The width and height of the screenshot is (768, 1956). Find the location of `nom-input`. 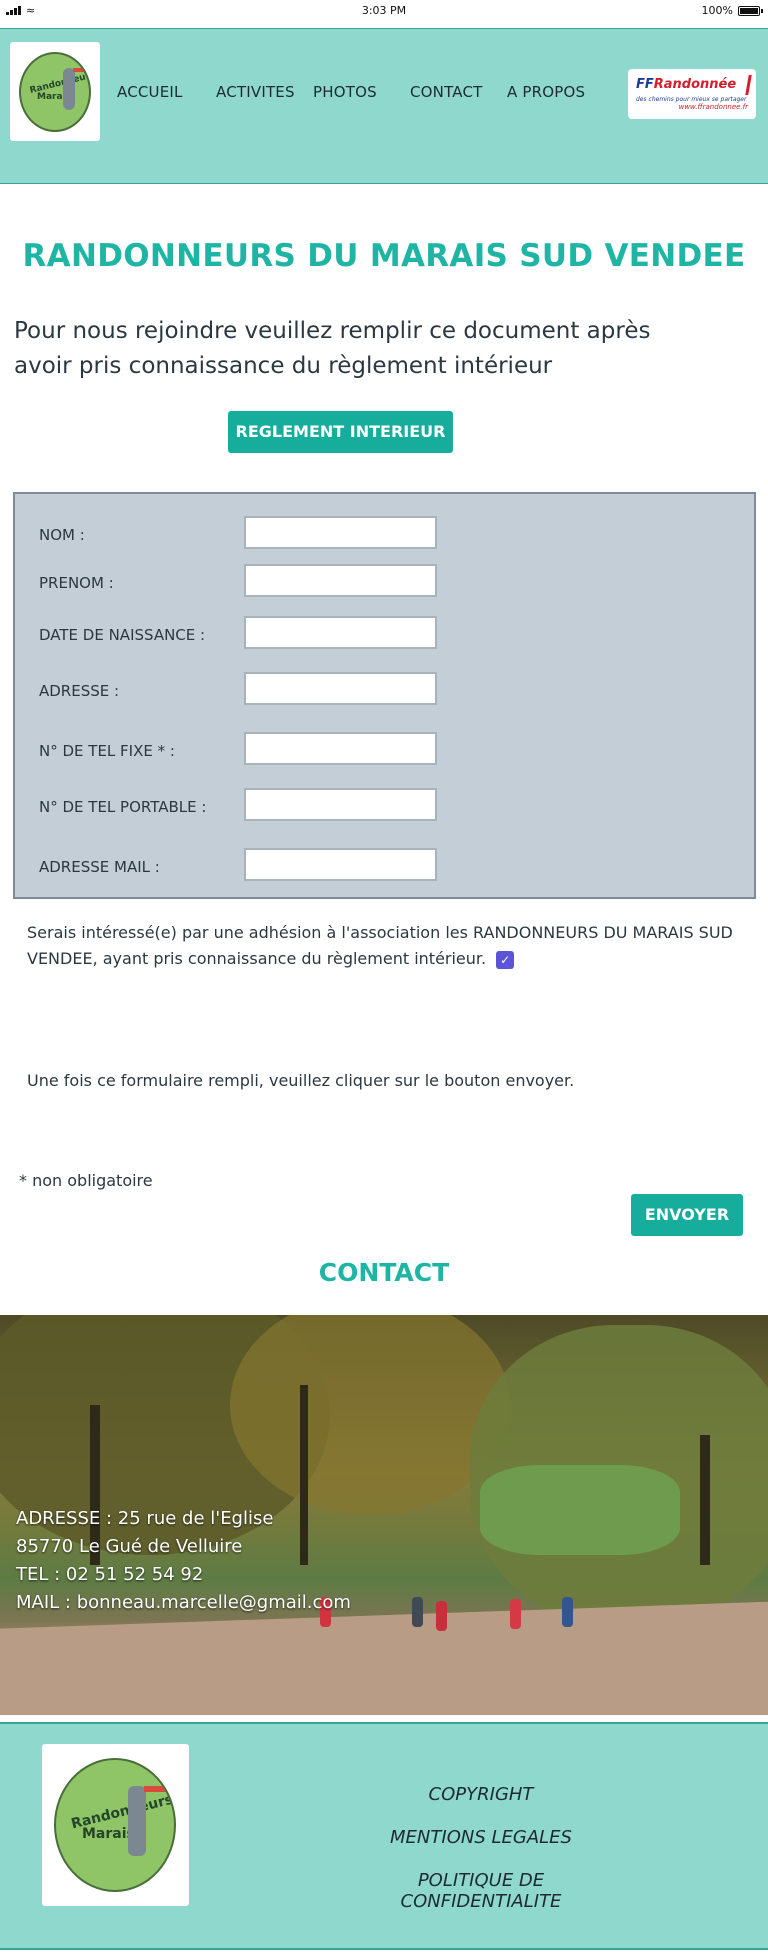

nom-input is located at coordinates (340, 532).